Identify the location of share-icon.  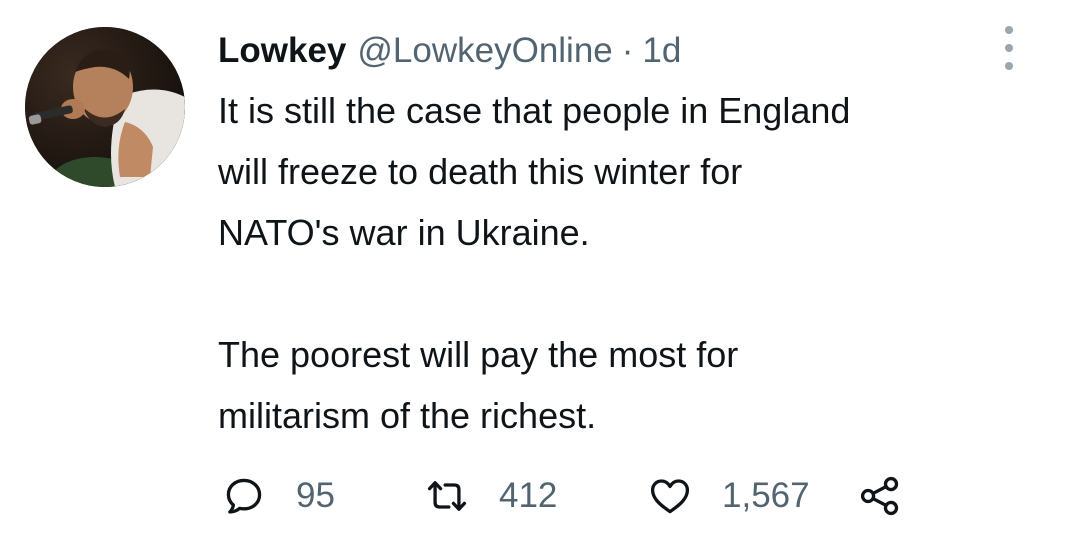
(879, 496).